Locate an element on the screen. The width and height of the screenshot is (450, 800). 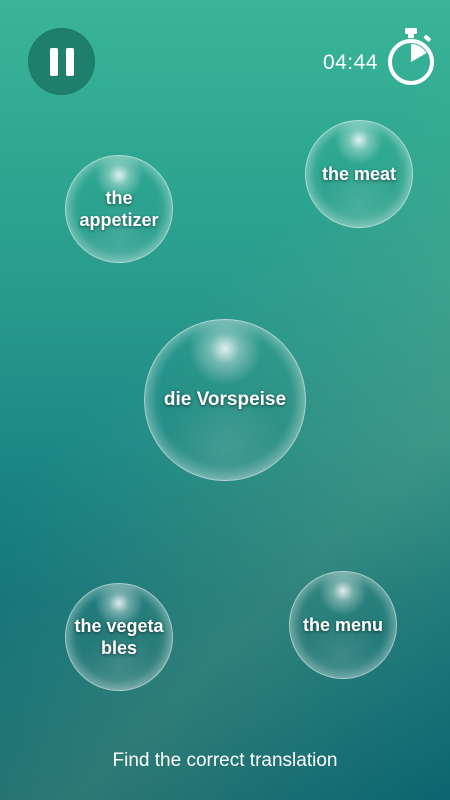
stopwatch-icon is located at coordinates (411, 56).